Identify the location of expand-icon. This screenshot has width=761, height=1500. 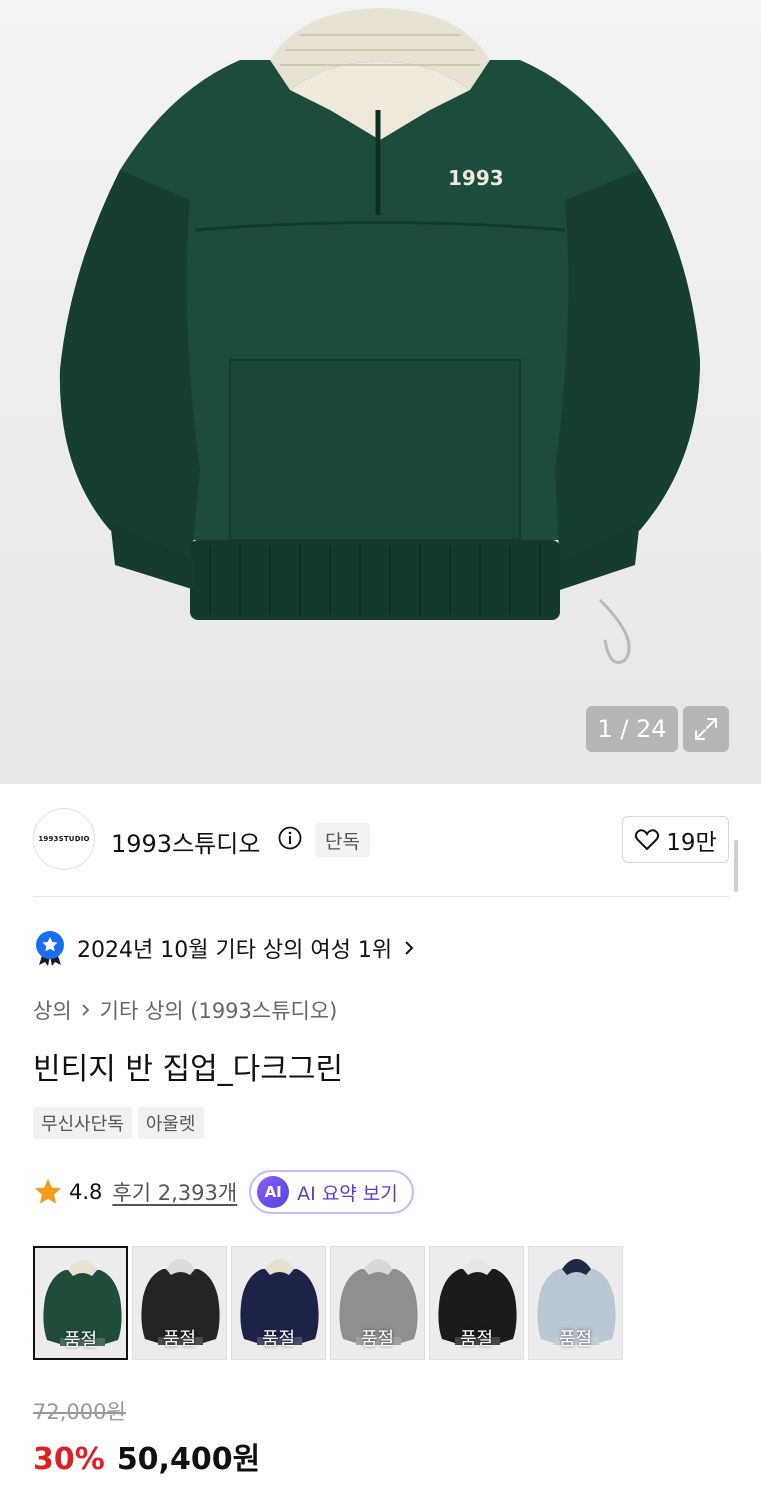
(706, 729).